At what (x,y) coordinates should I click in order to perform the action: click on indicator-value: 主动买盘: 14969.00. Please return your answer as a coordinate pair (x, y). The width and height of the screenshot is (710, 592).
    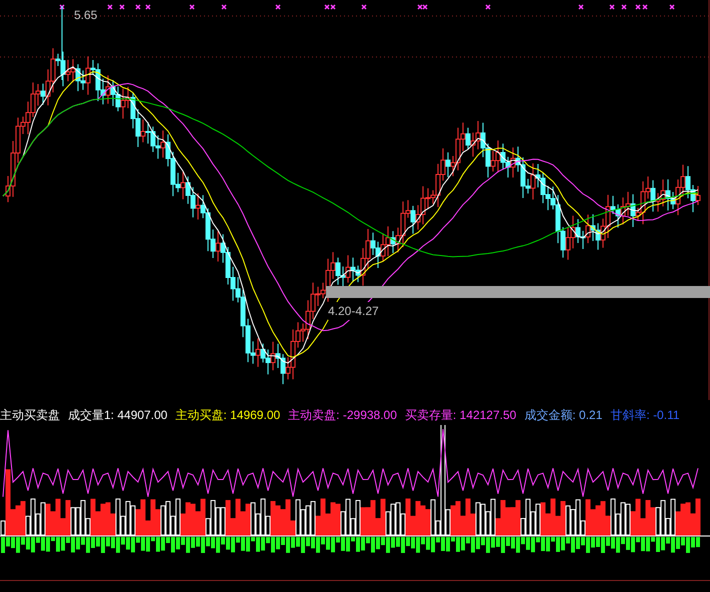
    Looking at the image, I should click on (227, 415).